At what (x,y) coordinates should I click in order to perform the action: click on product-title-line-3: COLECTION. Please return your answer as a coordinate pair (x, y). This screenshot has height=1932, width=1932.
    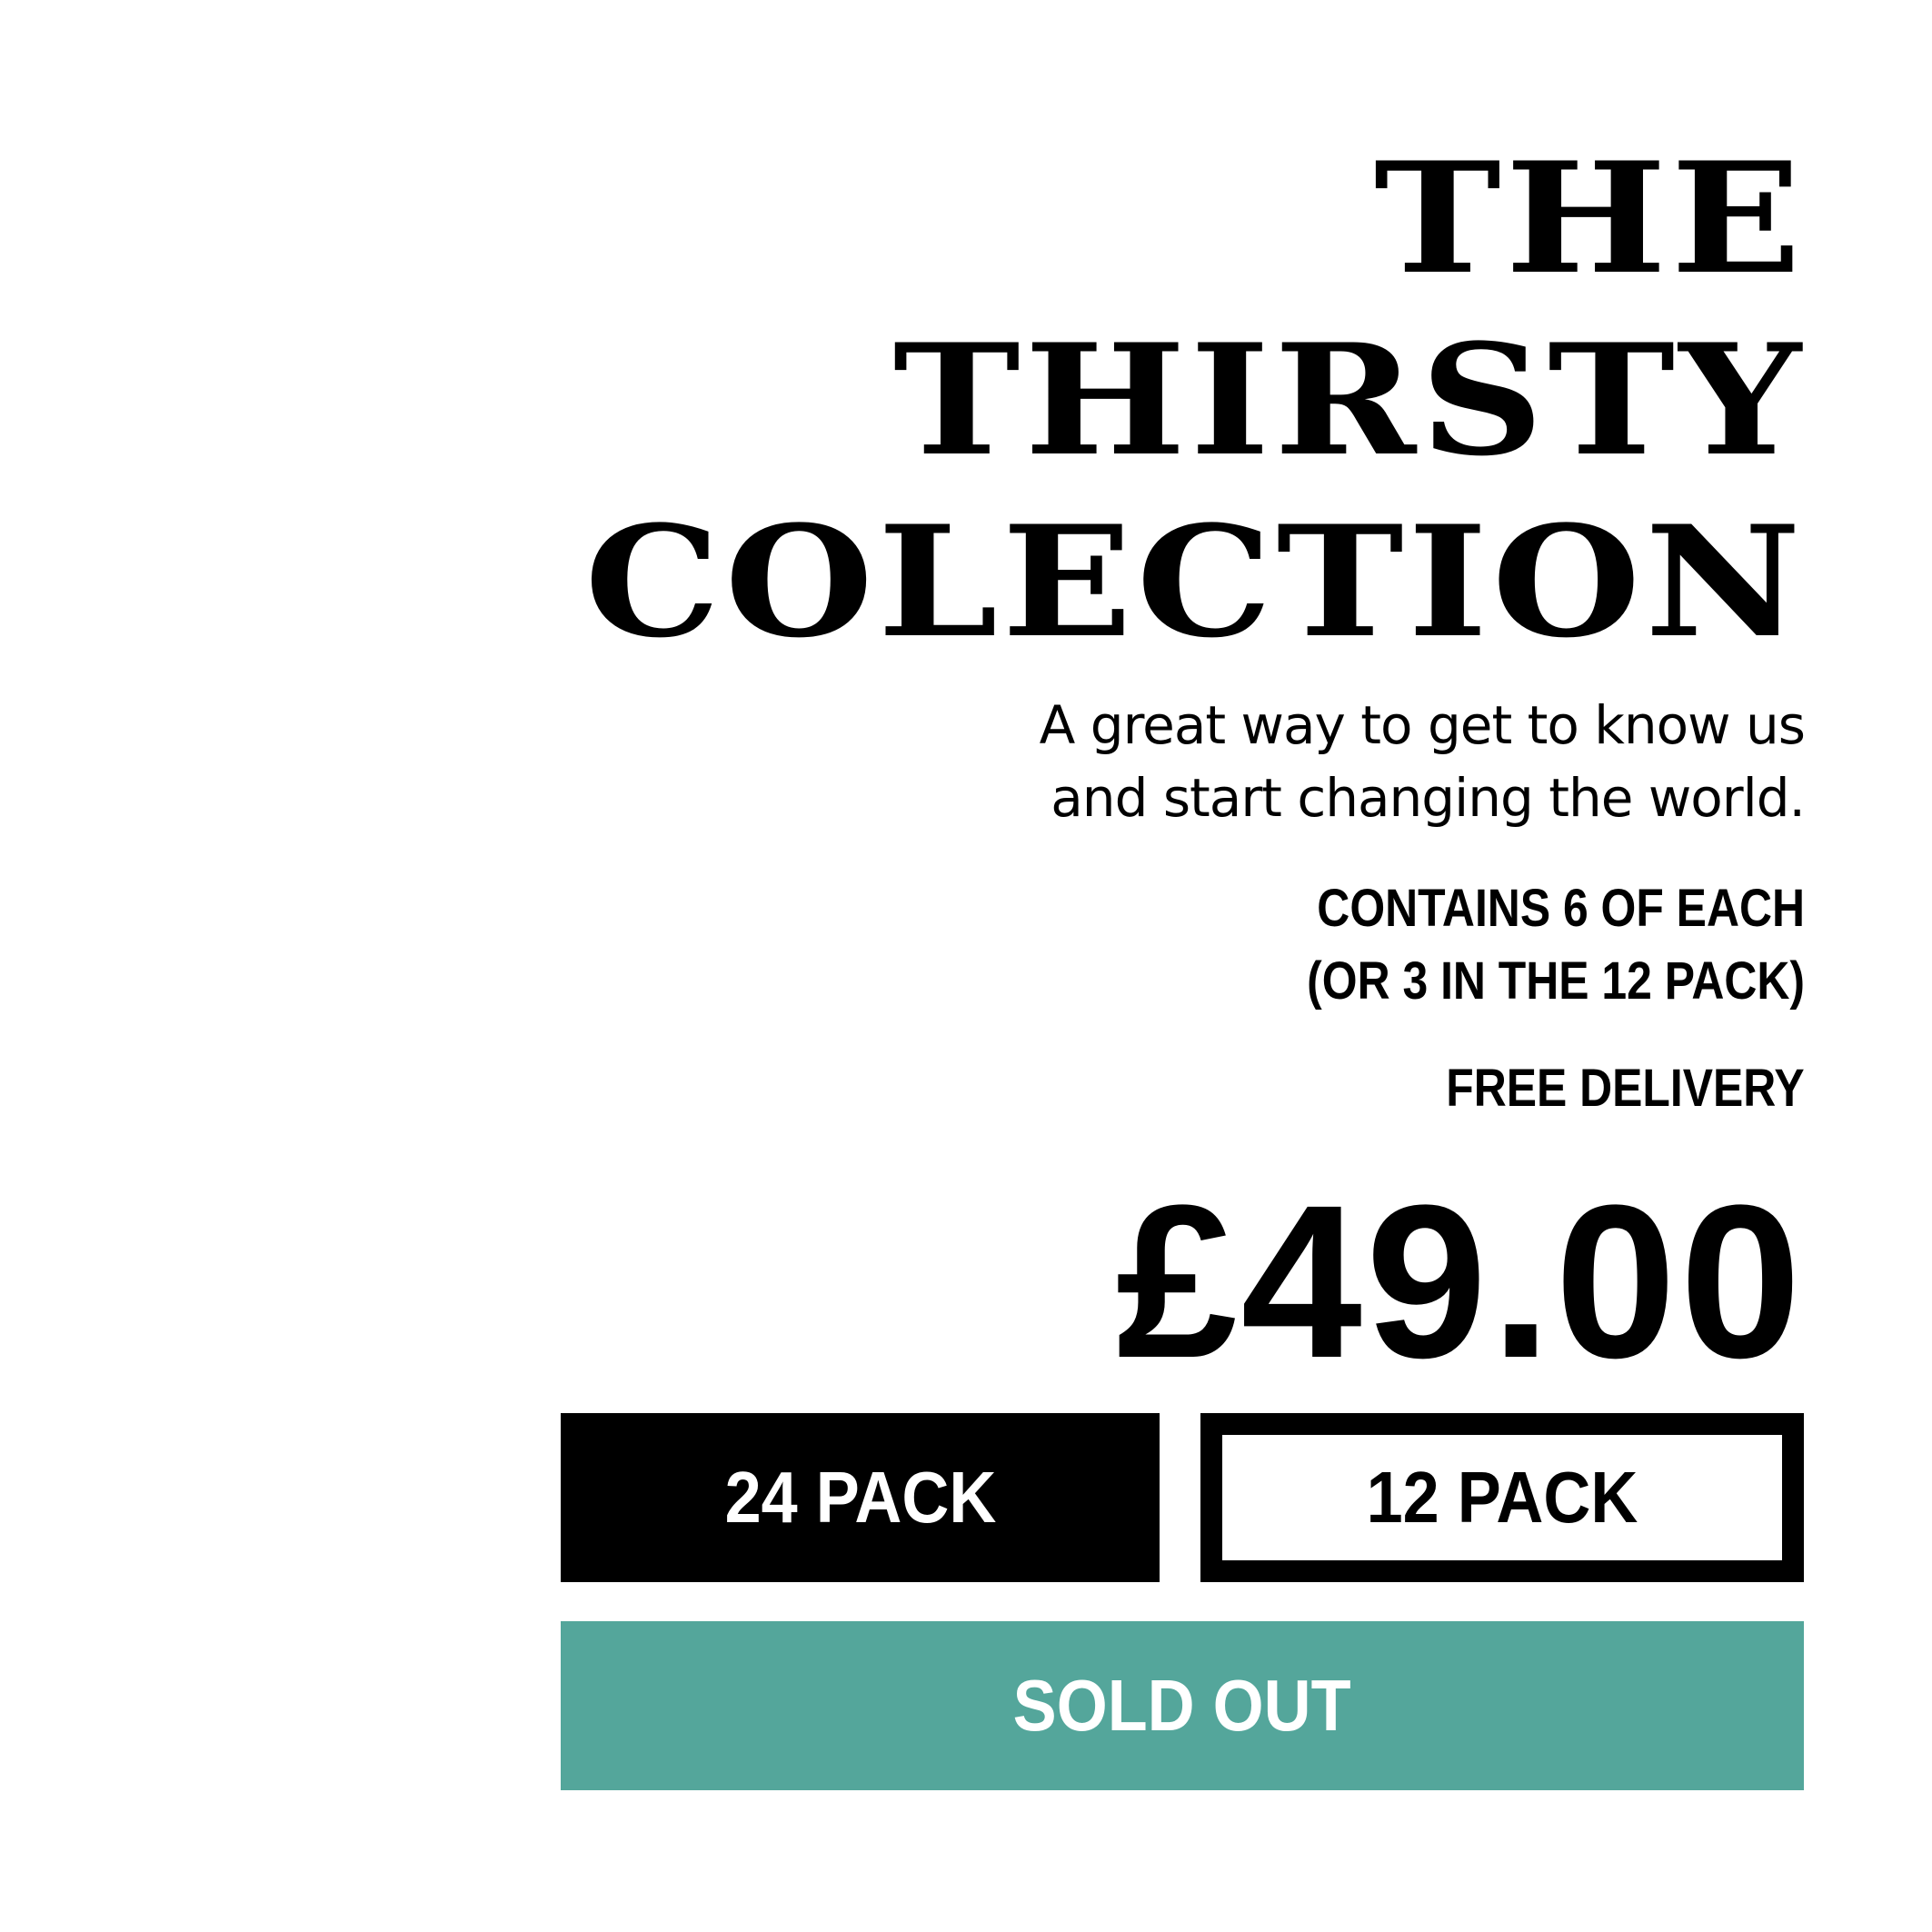
    Looking at the image, I should click on (1194, 582).